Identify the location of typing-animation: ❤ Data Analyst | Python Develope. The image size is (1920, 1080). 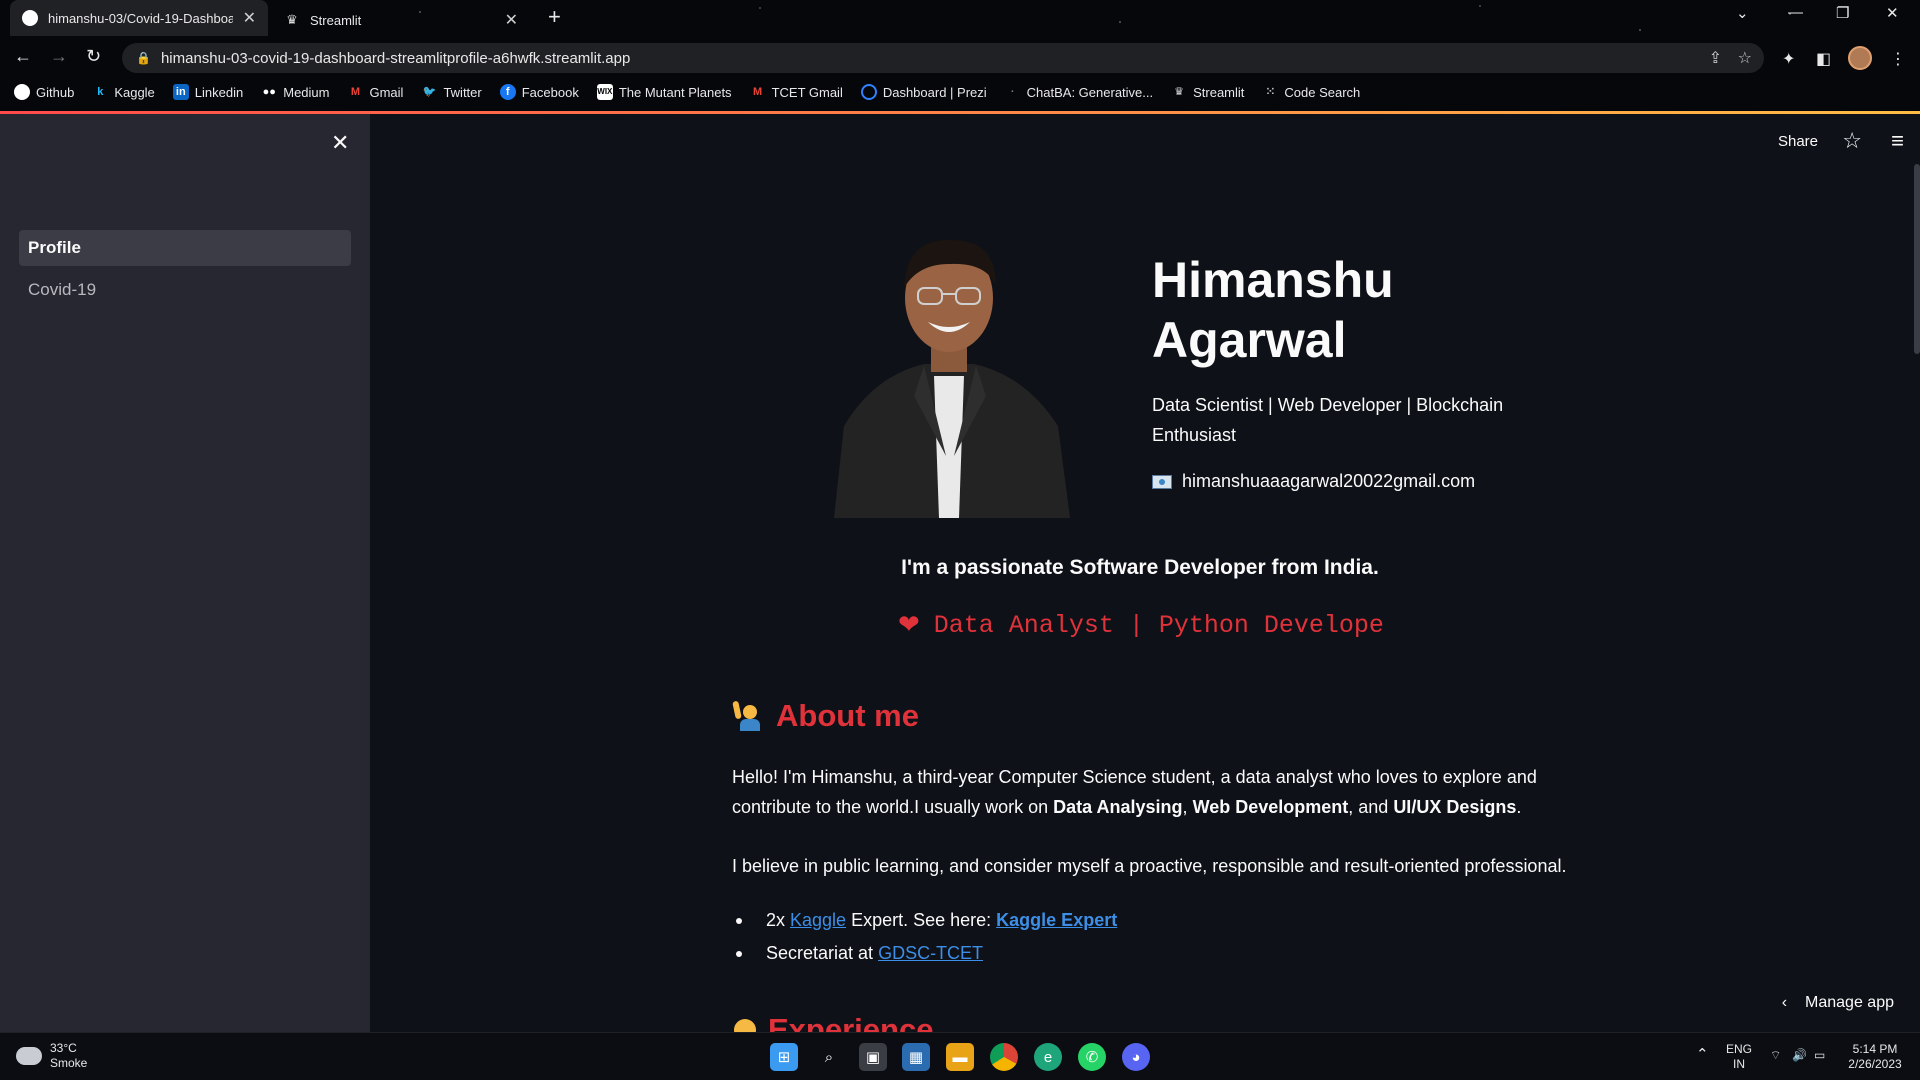
(1141, 625).